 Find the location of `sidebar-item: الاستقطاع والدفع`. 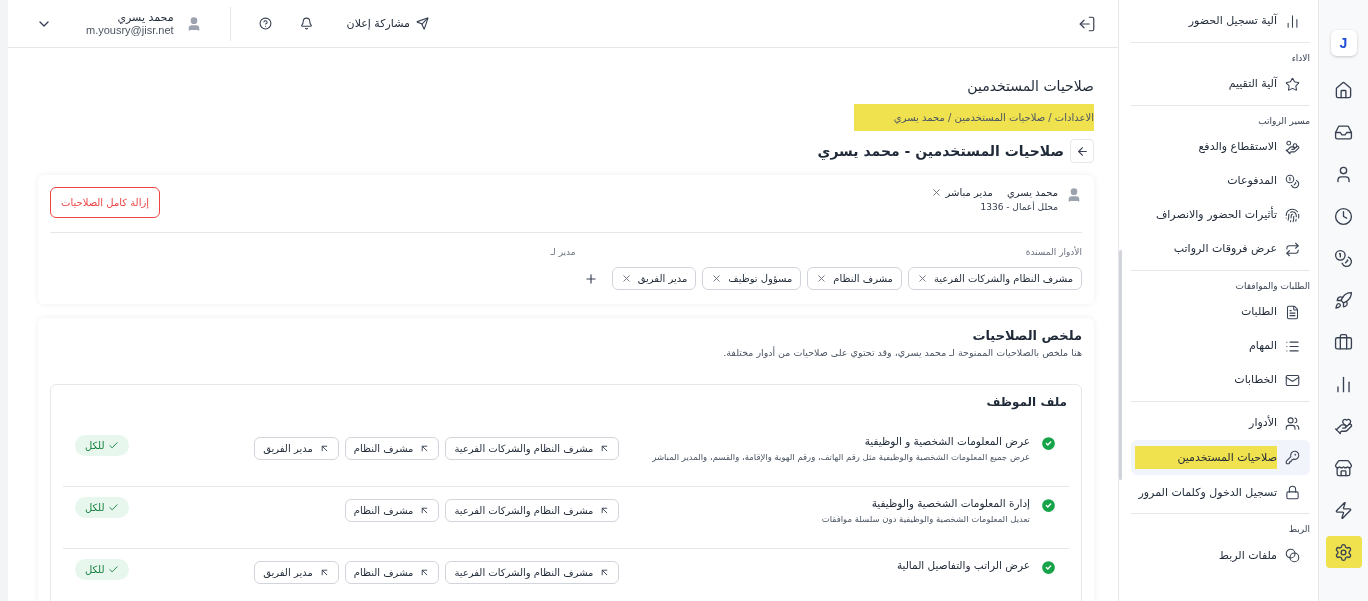

sidebar-item: الاستقطاع والدفع is located at coordinates (1220, 147).